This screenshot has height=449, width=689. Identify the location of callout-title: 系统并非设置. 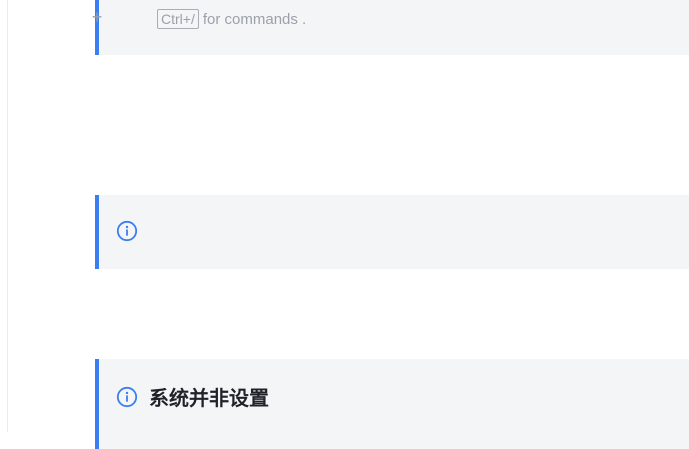
(209, 398).